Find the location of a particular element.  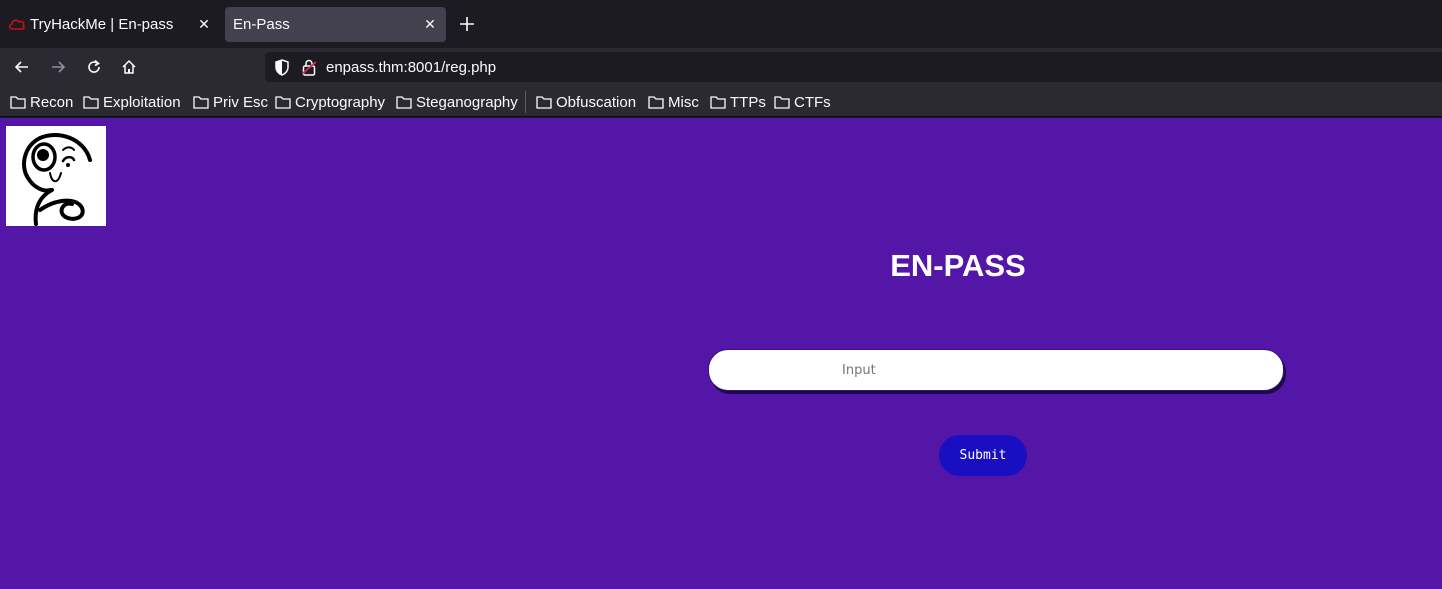

url-text: enpass.thm:8001/reg.php is located at coordinates (411, 67).